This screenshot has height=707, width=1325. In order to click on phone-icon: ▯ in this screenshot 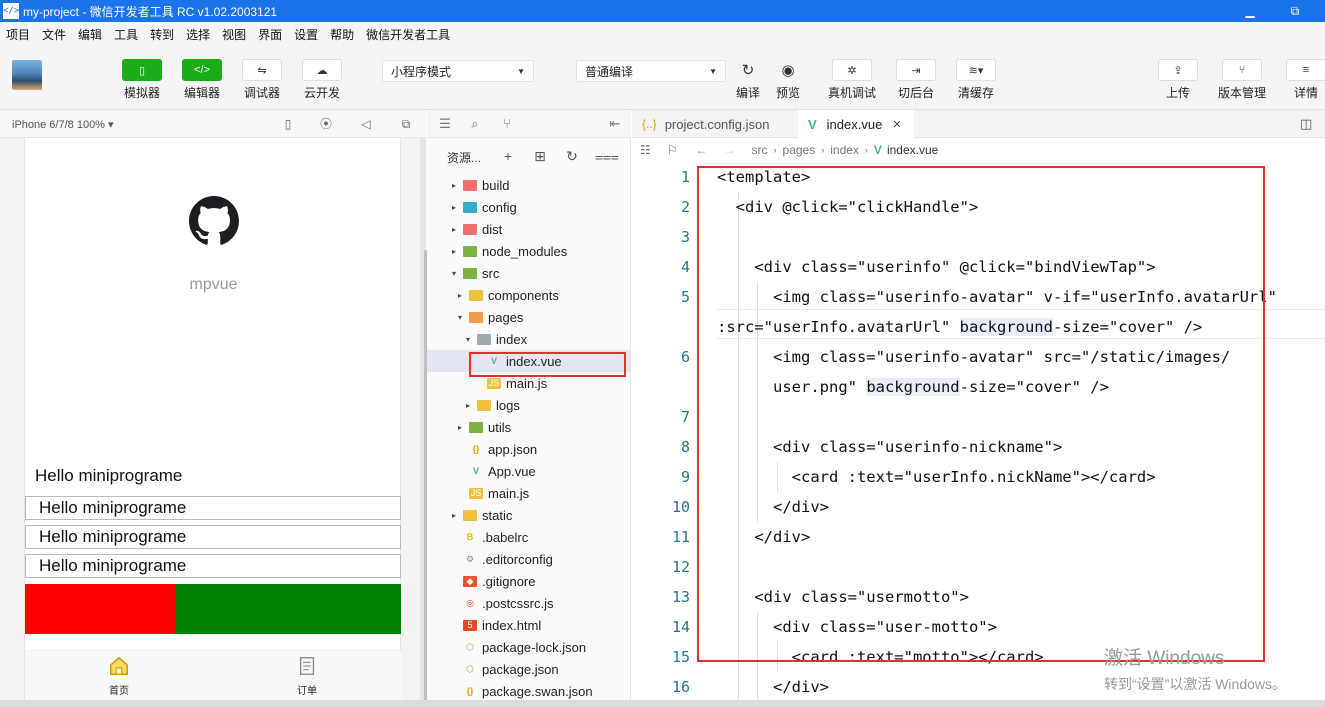, I will do `click(288, 124)`.